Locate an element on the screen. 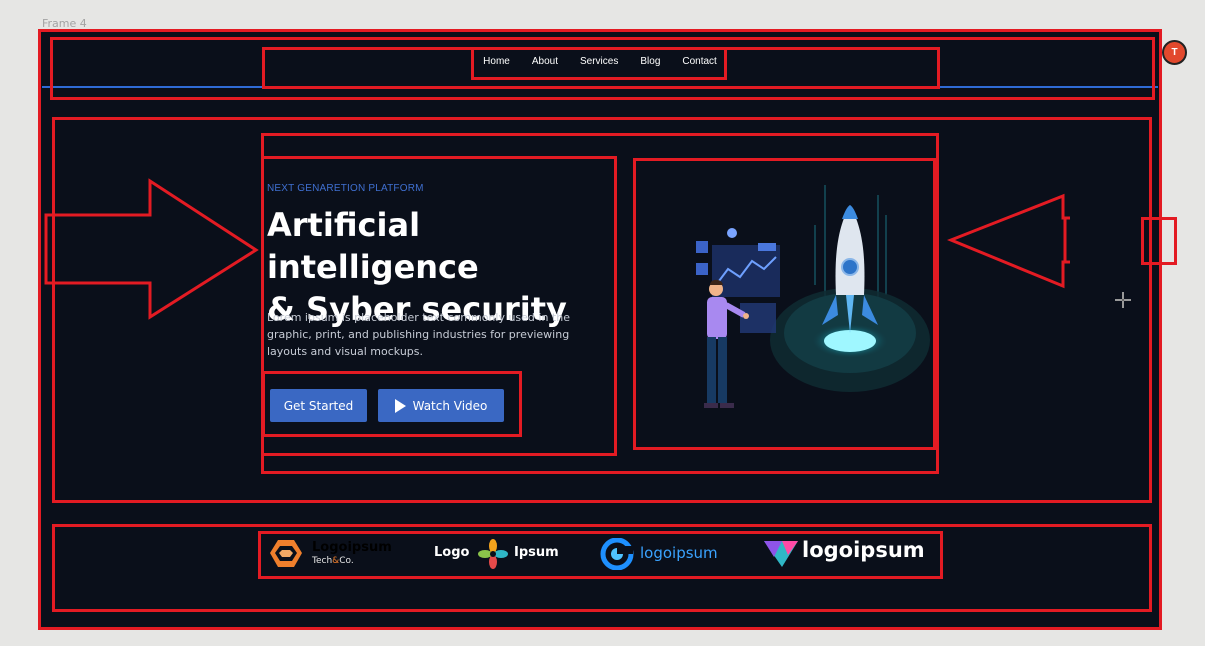  annotation-side-box is located at coordinates (1159, 241).